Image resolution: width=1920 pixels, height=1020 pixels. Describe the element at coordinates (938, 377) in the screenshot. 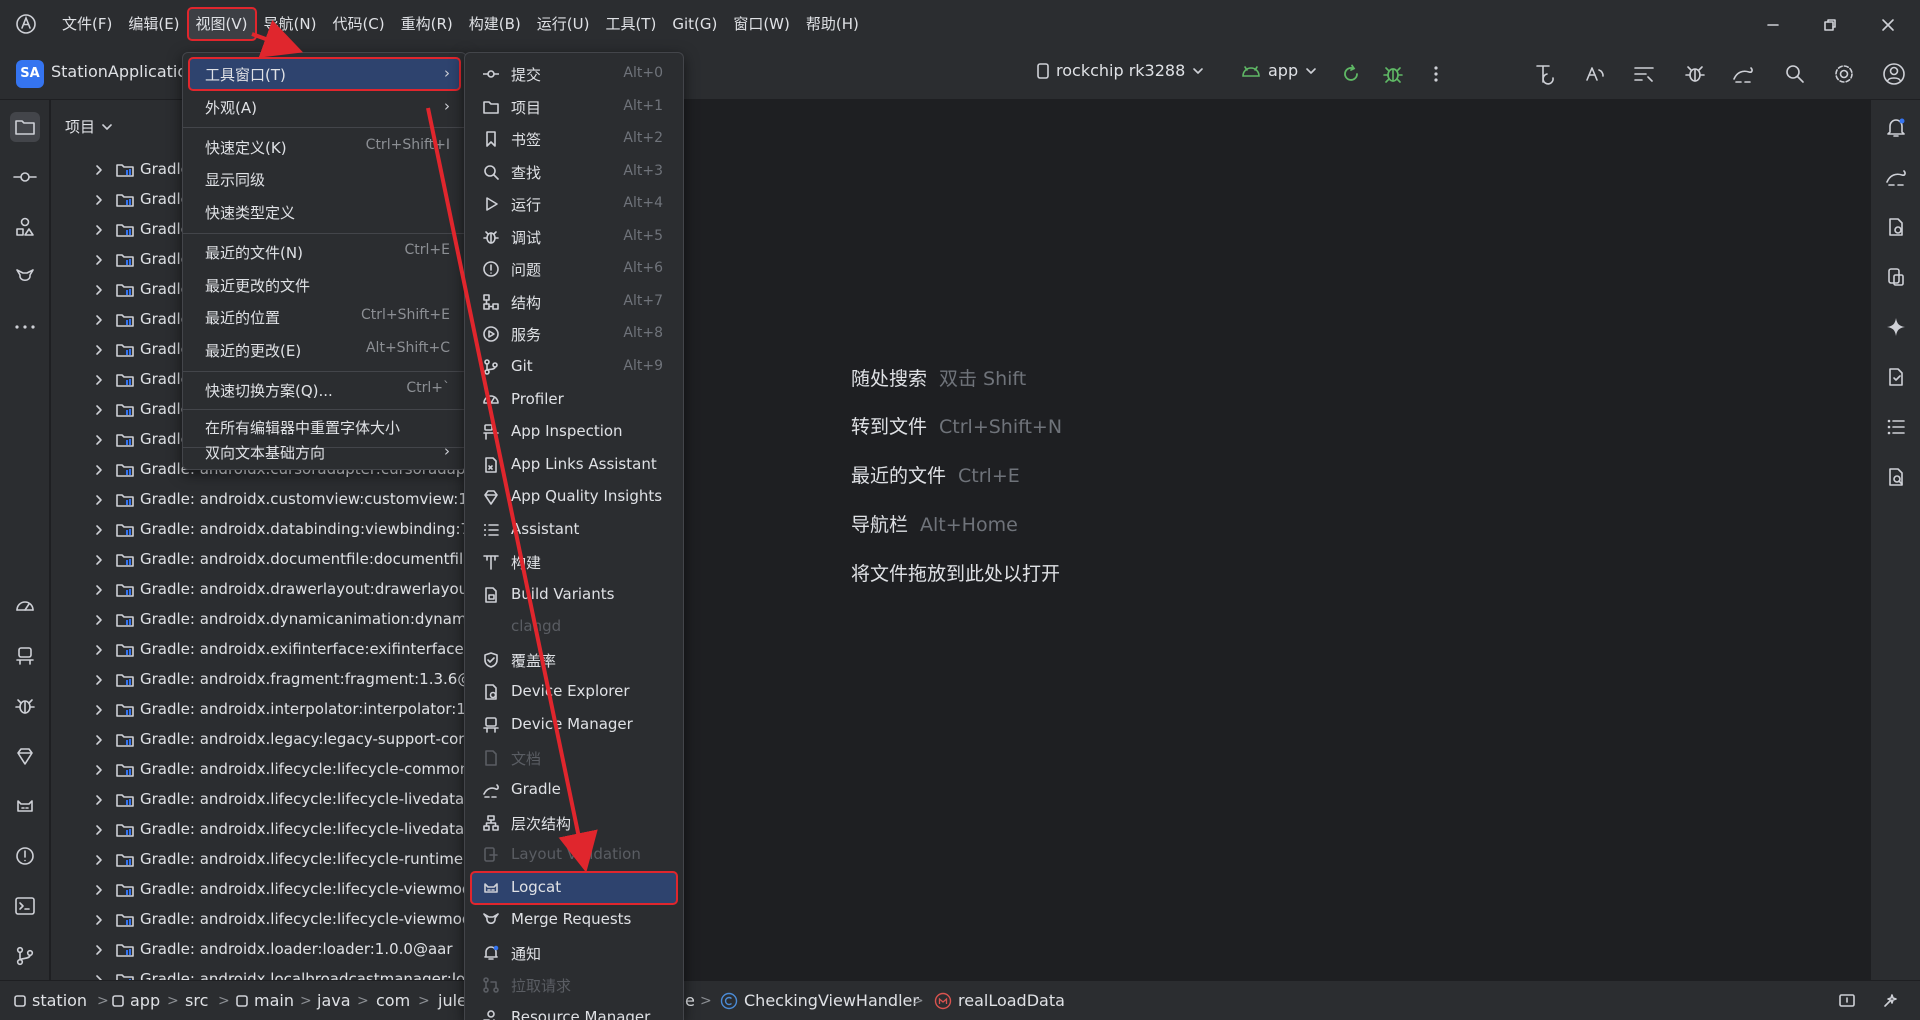

I see `hint-search-everywhere: 随处搜索 双击 Shift` at that location.